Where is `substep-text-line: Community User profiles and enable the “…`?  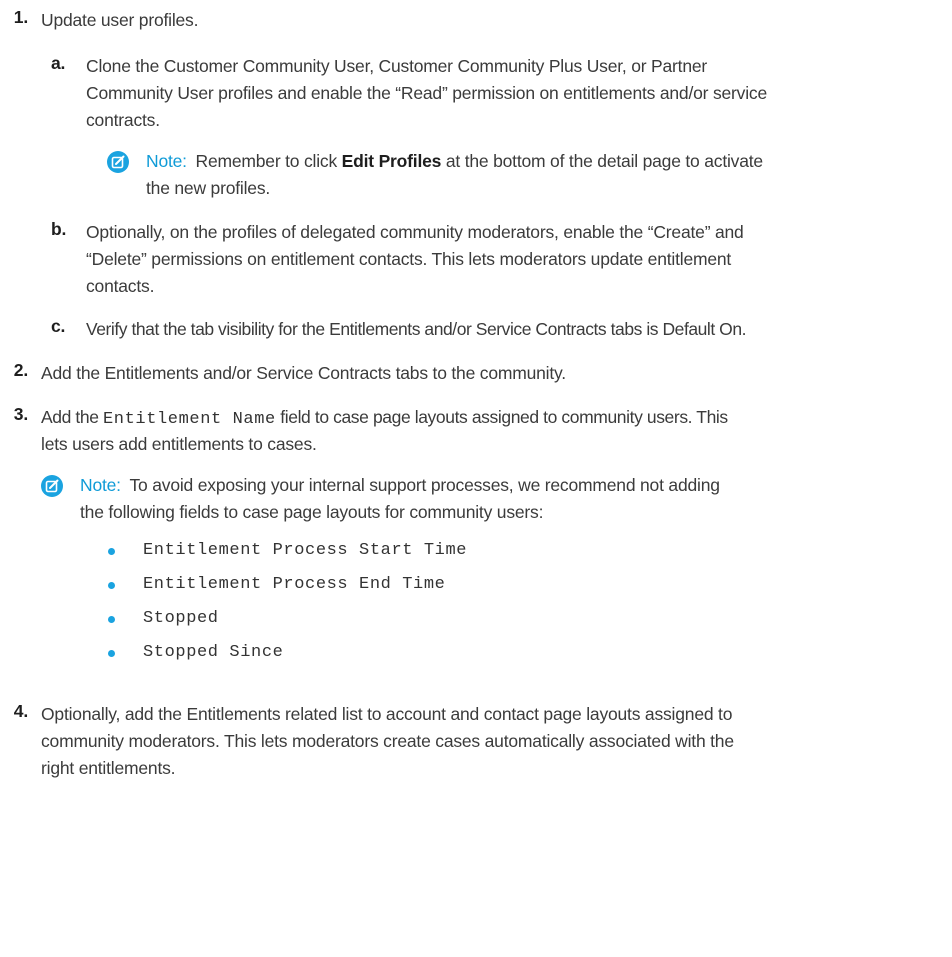 substep-text-line: Community User profiles and enable the “… is located at coordinates (426, 93).